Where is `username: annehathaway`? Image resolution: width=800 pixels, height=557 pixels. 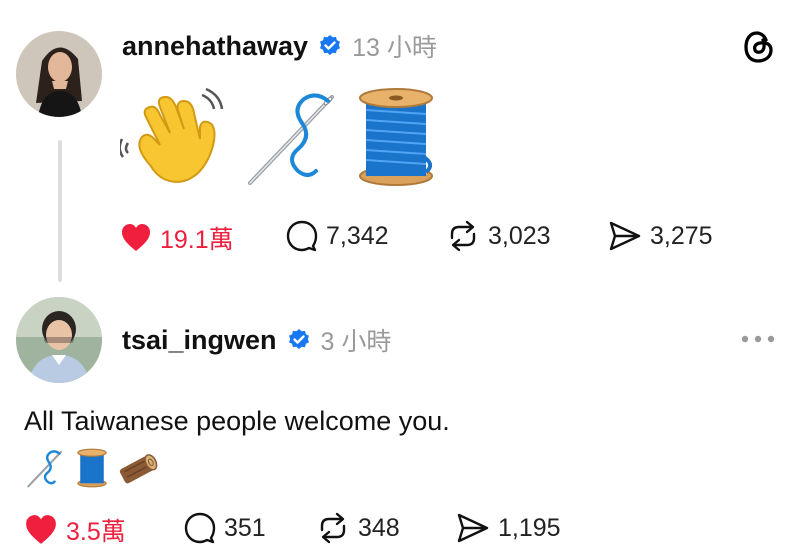
username: annehathaway is located at coordinates (215, 46).